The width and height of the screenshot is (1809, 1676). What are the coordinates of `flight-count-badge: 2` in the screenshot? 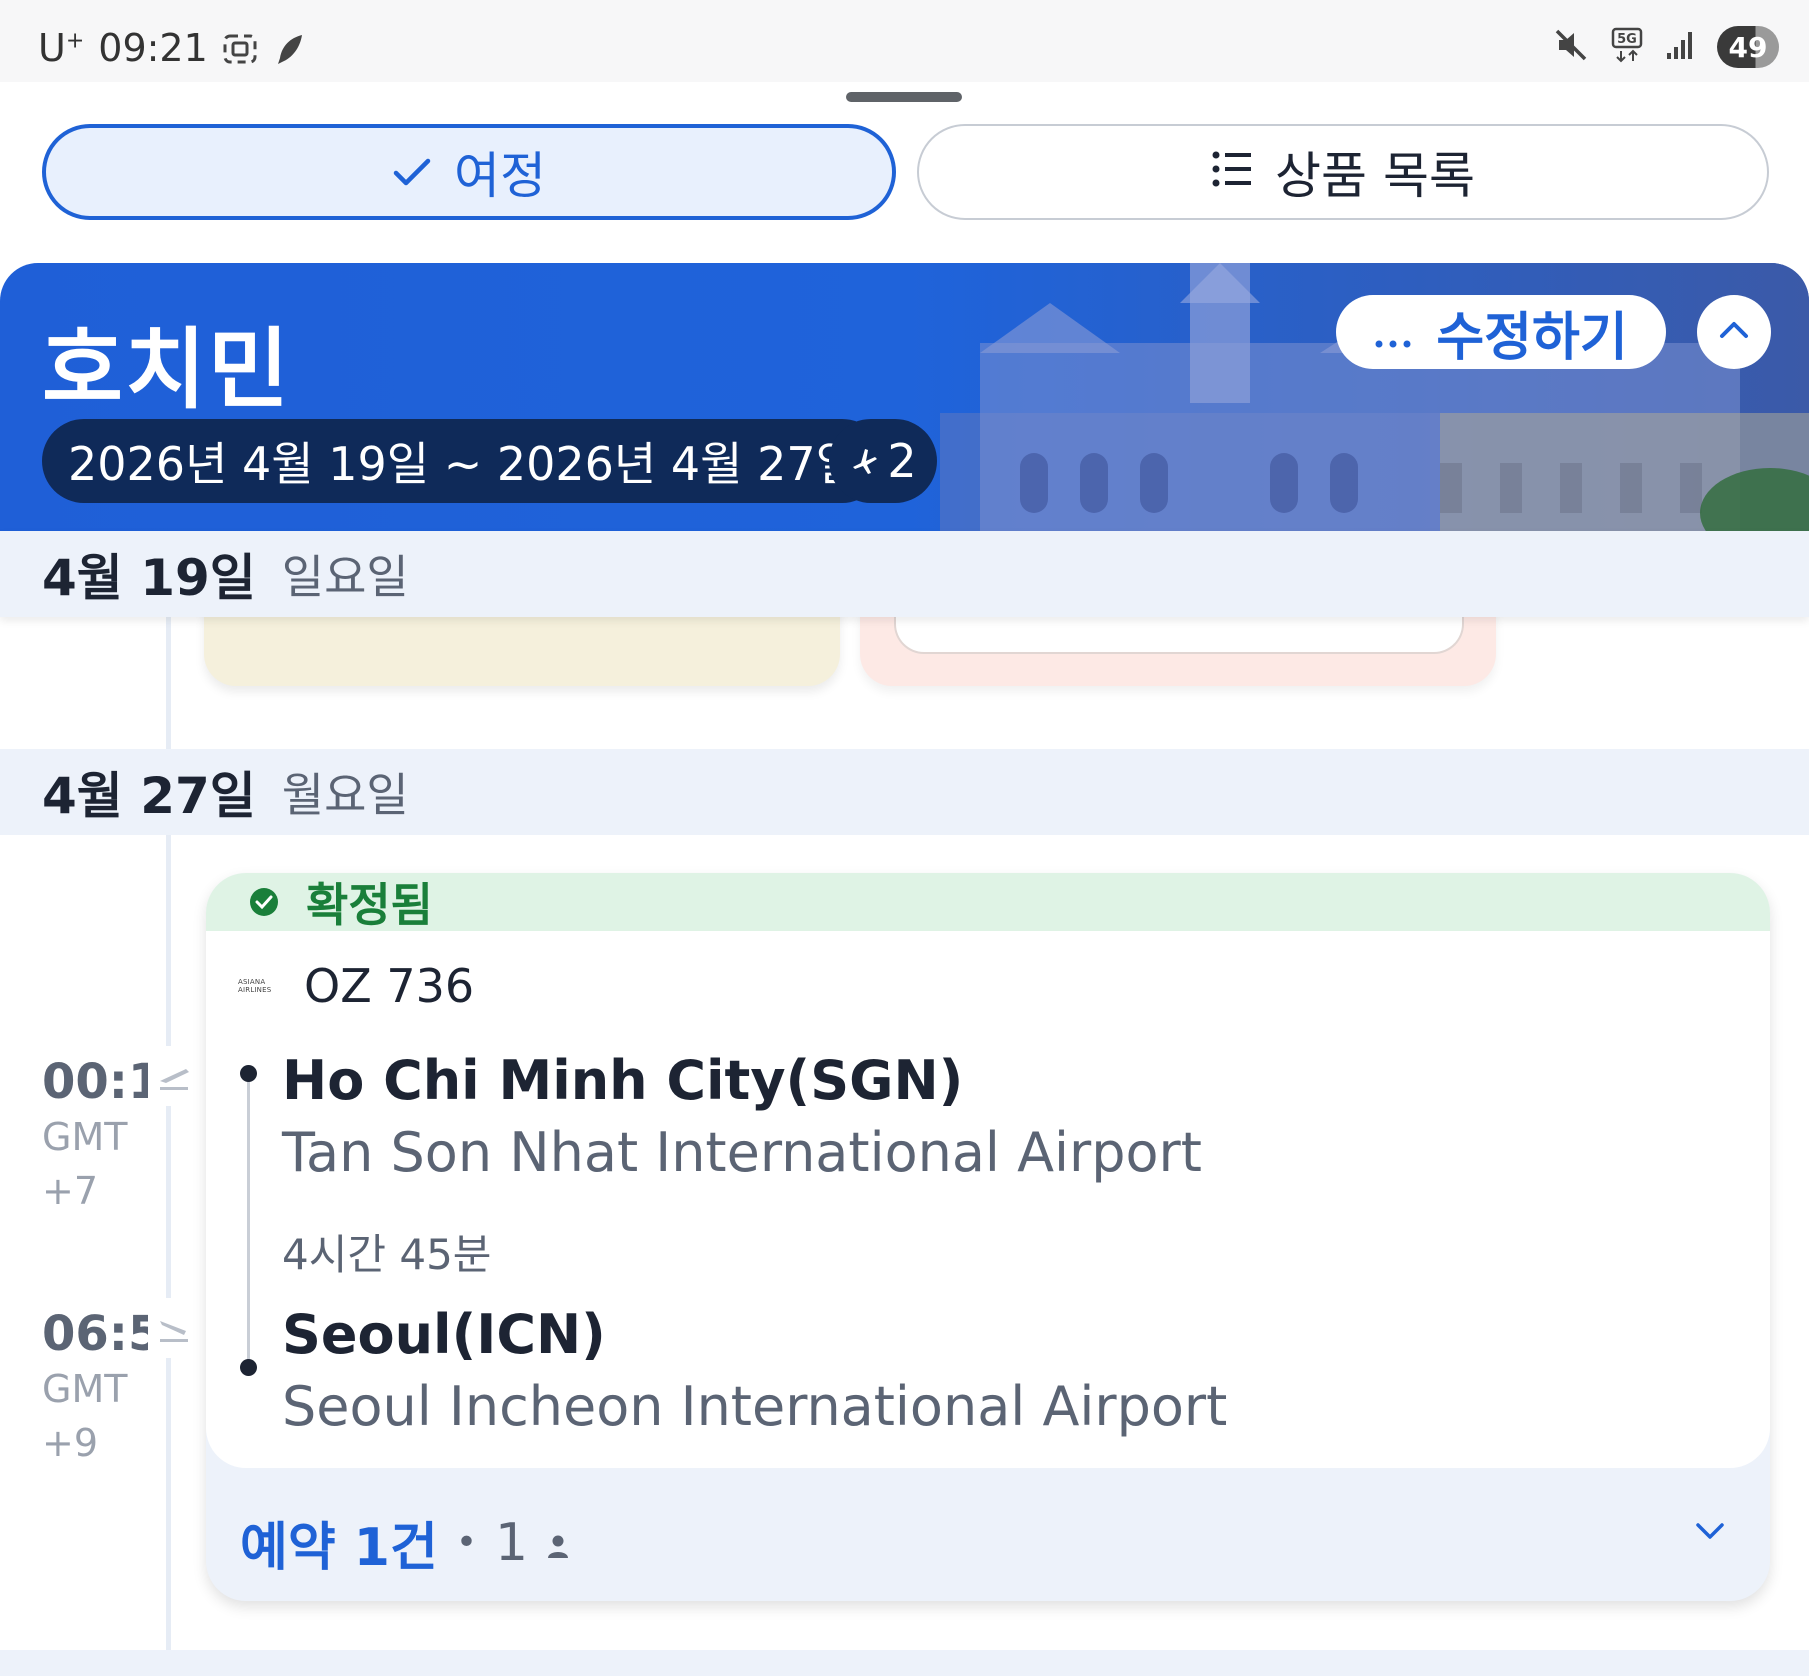 It's located at (883, 461).